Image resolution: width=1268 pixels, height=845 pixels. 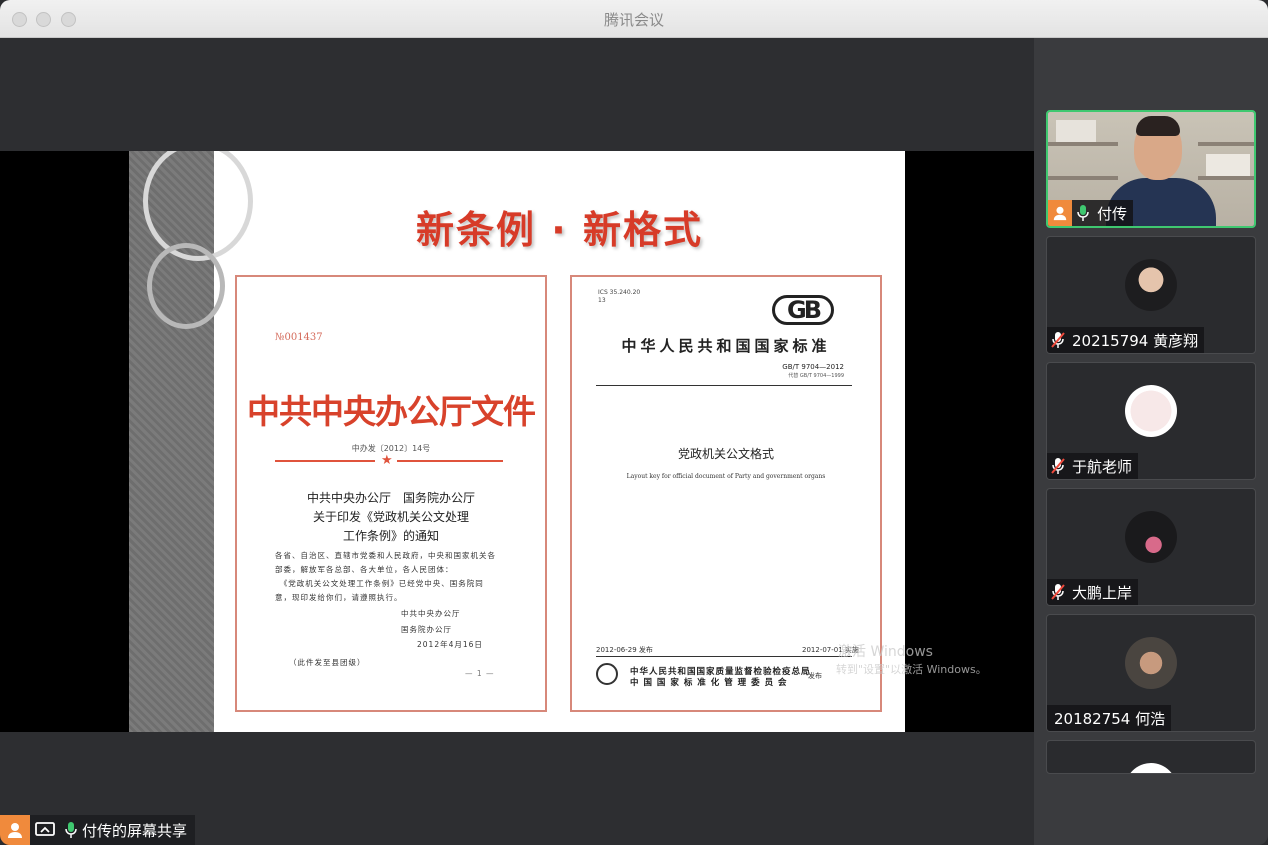 I want to click on gb-logo: GB, so click(x=803, y=310).